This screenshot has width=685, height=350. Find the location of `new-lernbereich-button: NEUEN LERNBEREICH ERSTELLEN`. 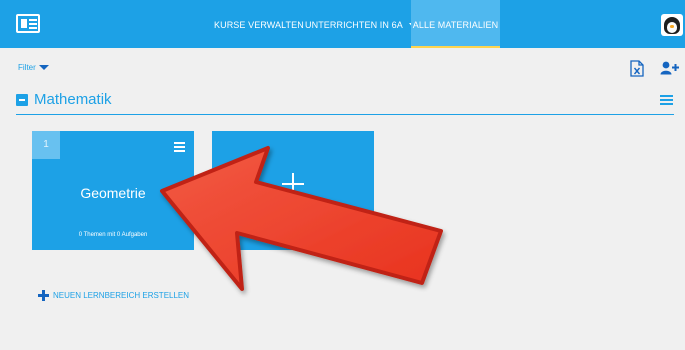

new-lernbereich-button: NEUEN LERNBEREICH ERSTELLEN is located at coordinates (113, 296).